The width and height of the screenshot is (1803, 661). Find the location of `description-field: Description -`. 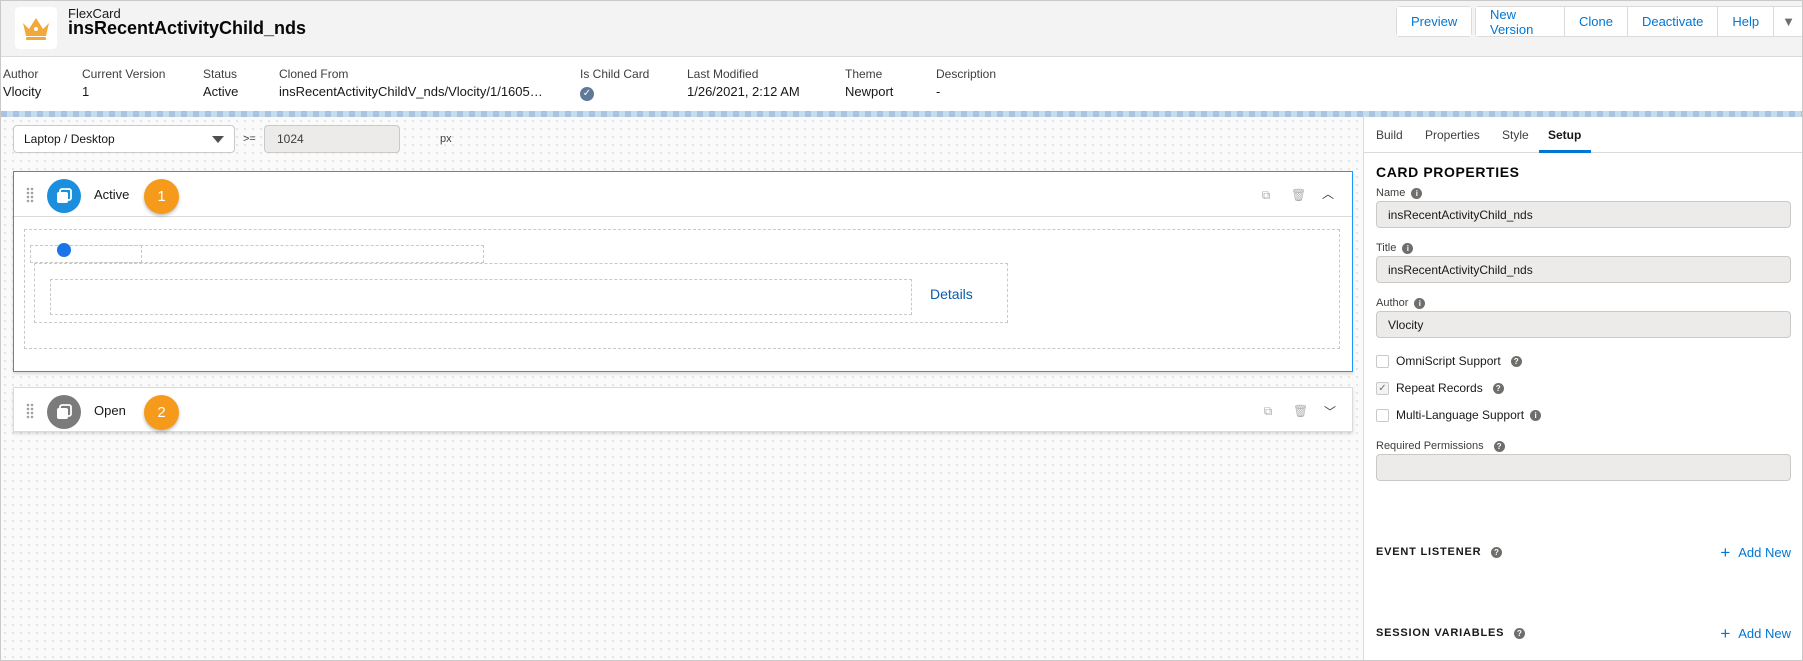

description-field: Description - is located at coordinates (966, 83).